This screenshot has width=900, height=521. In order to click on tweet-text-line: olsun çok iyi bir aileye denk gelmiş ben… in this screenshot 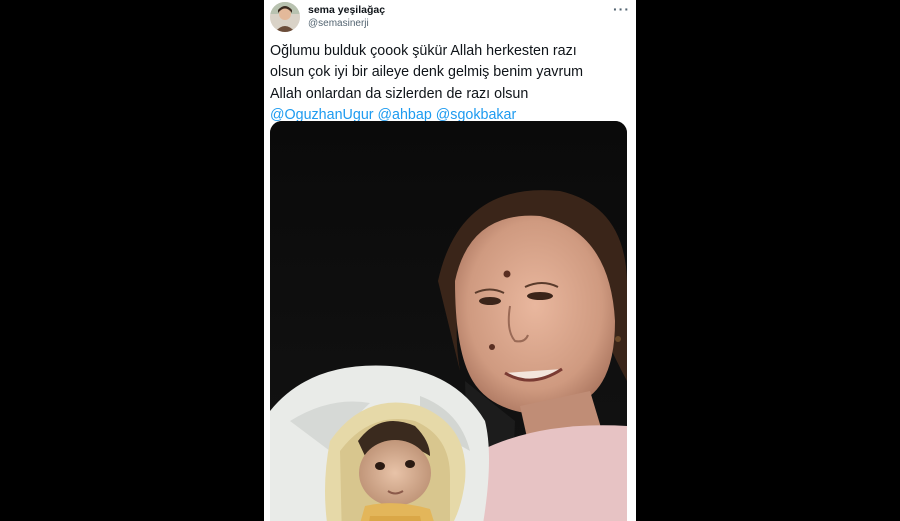, I will do `click(427, 72)`.